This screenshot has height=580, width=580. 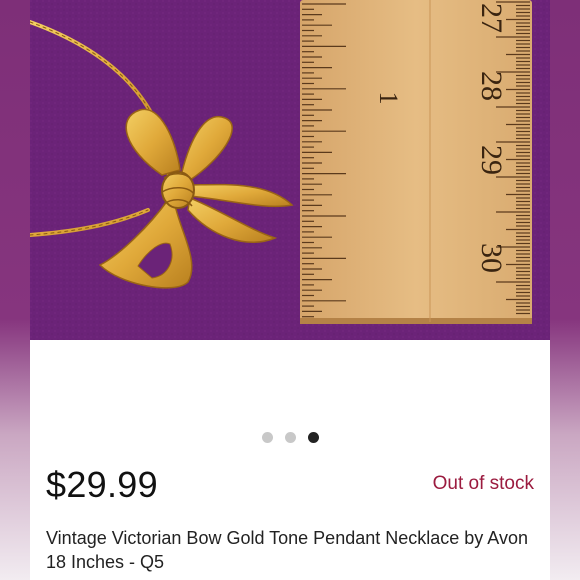 I want to click on ruler-label-cm-28: 28, so click(x=491, y=86).